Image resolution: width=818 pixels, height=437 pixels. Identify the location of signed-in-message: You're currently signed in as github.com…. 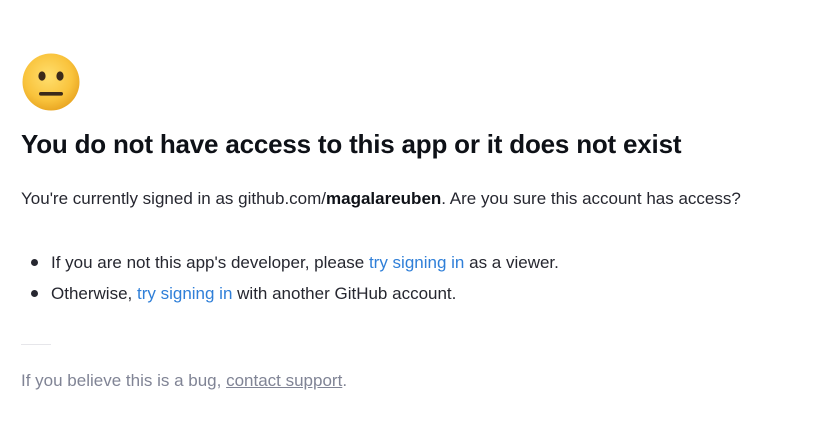
(381, 199).